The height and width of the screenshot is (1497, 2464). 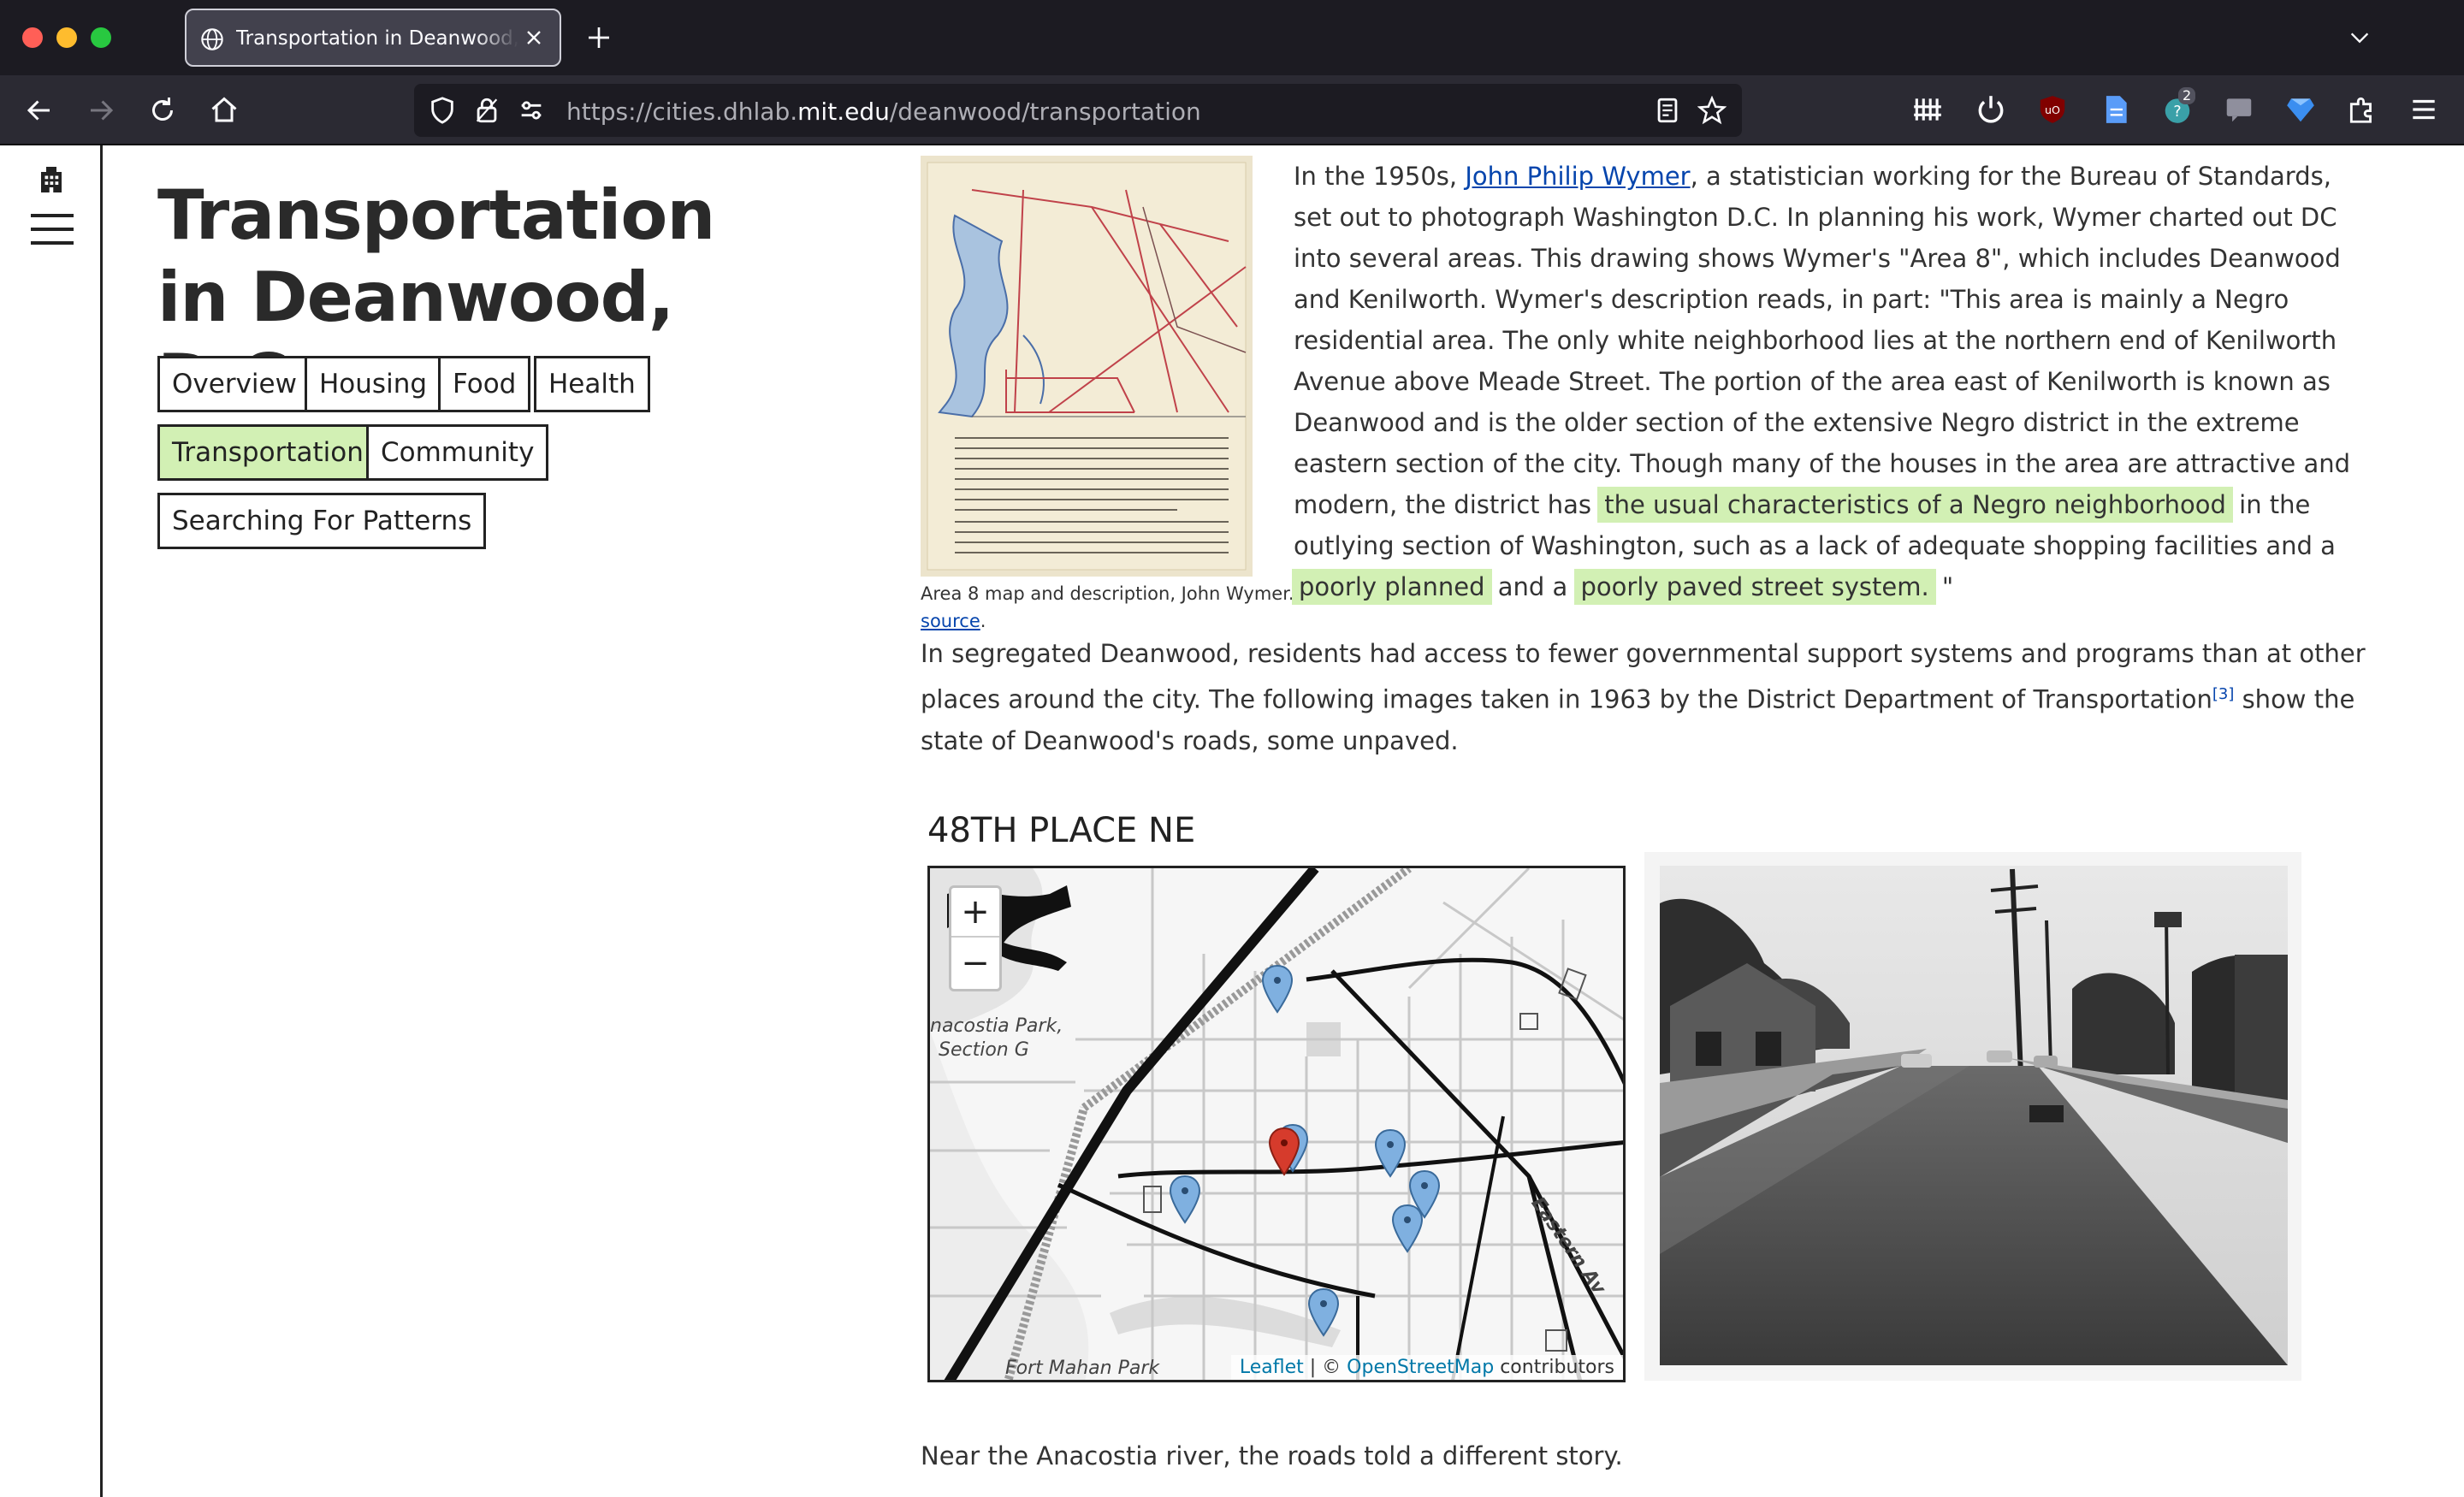 I want to click on attribution-sep: | ©, so click(x=1325, y=1367).